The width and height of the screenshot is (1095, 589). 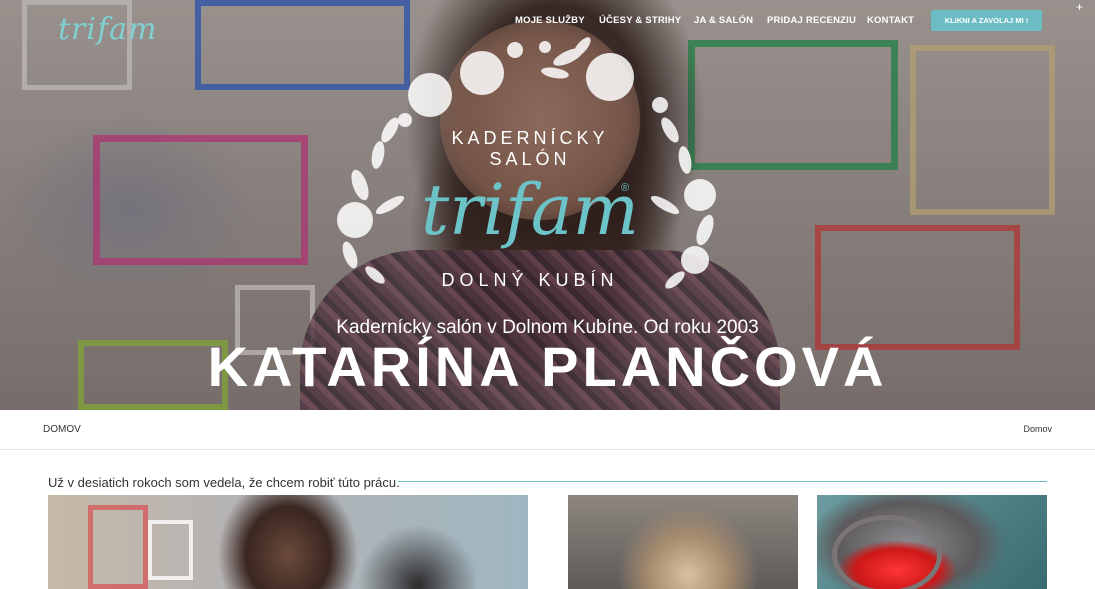 I want to click on gallery-photo-stylist, so click(x=288, y=542).